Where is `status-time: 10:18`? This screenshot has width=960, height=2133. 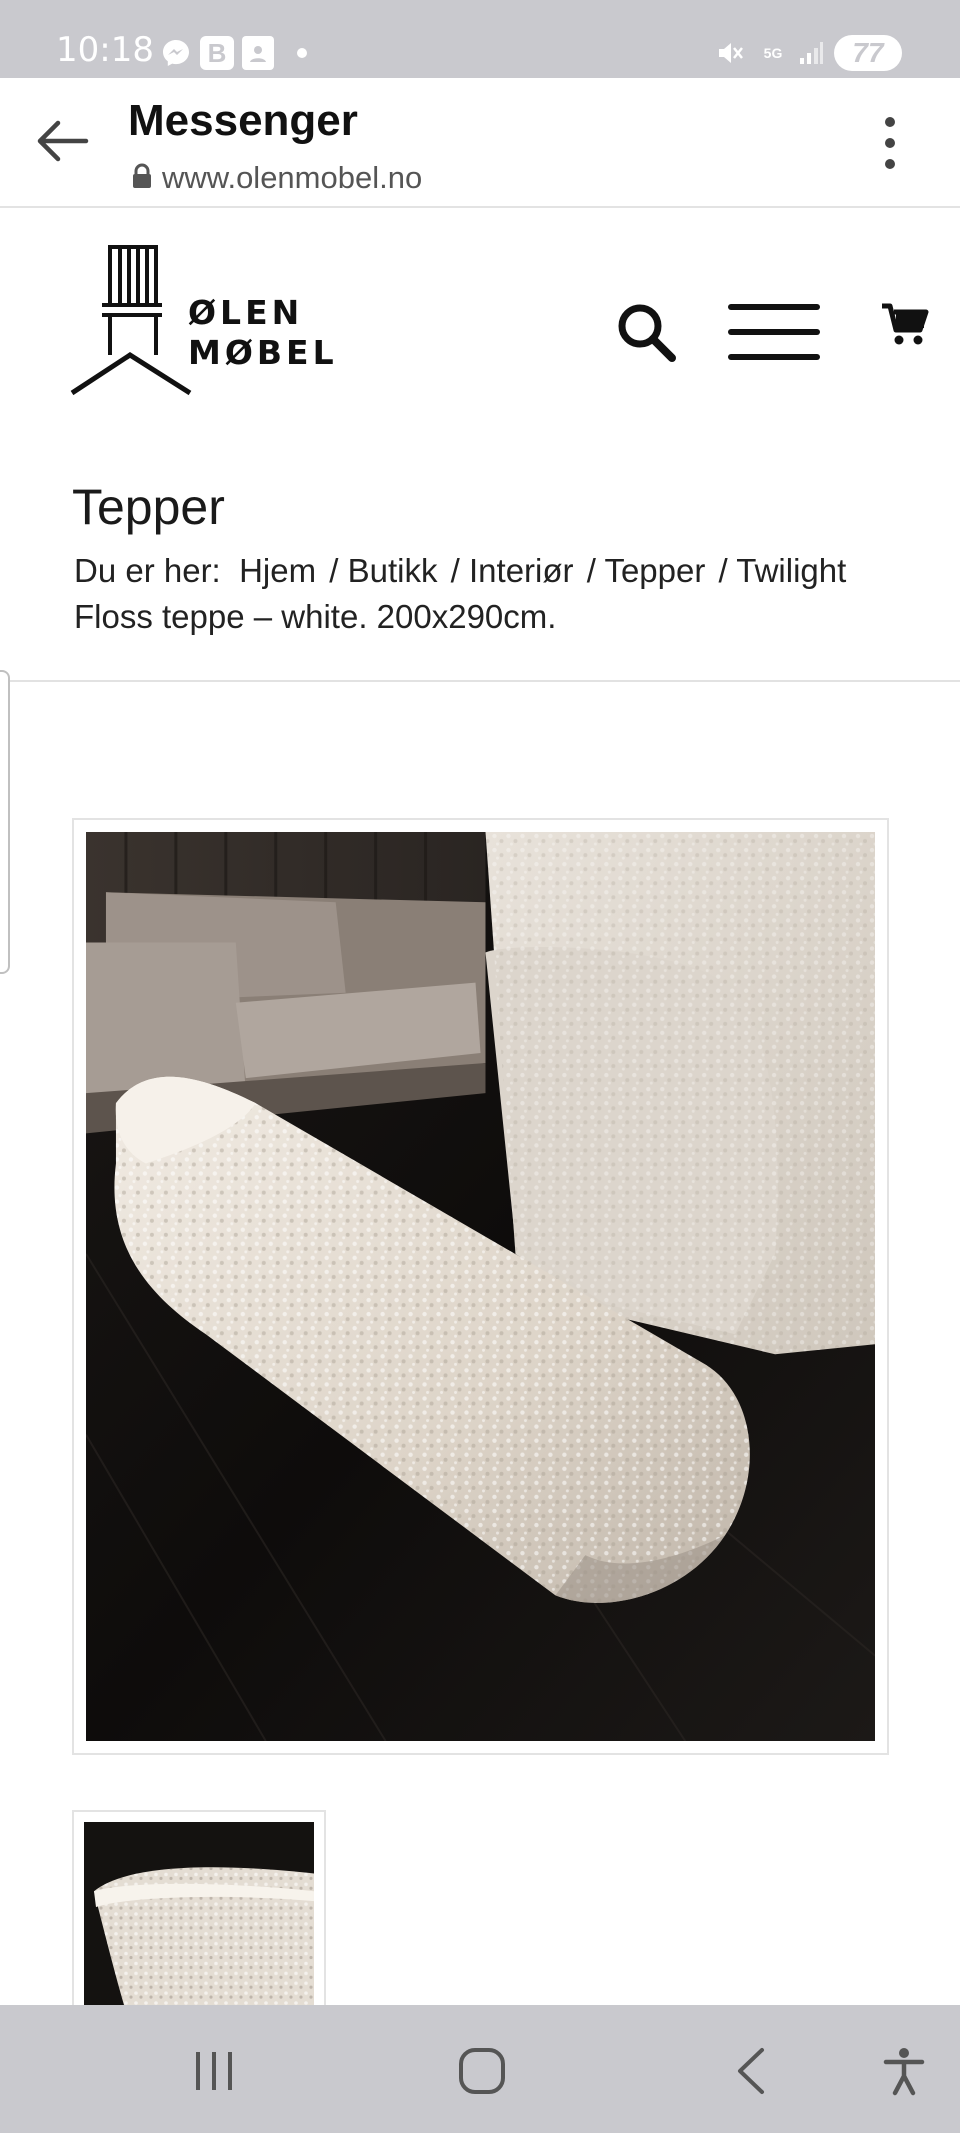
status-time: 10:18 is located at coordinates (105, 50).